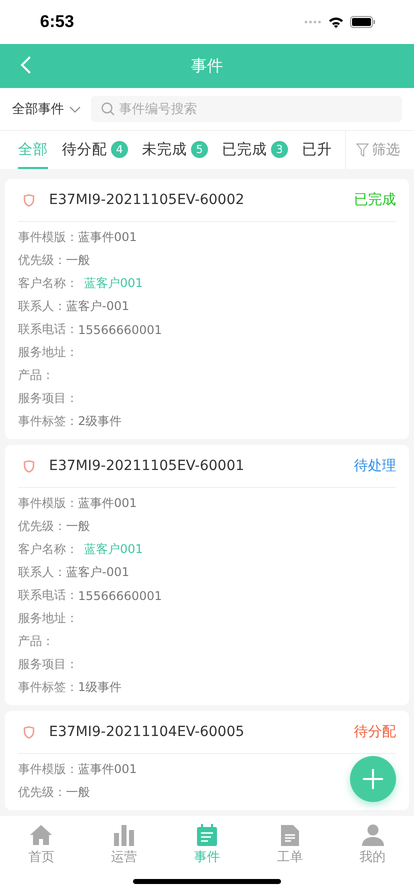 The width and height of the screenshot is (414, 896). What do you see at coordinates (313, 22) in the screenshot?
I see `signal-icon` at bounding box center [313, 22].